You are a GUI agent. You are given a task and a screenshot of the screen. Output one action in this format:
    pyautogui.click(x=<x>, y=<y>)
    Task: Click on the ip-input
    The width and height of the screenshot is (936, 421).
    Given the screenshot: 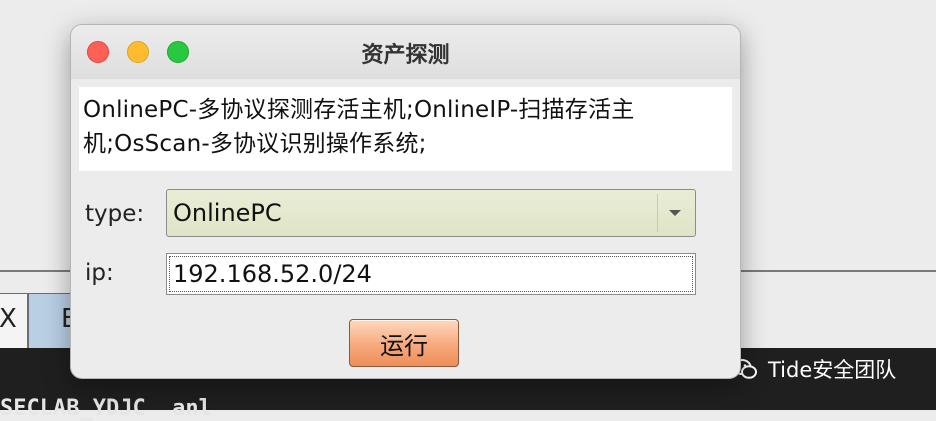 What is the action you would take?
    pyautogui.click(x=431, y=274)
    